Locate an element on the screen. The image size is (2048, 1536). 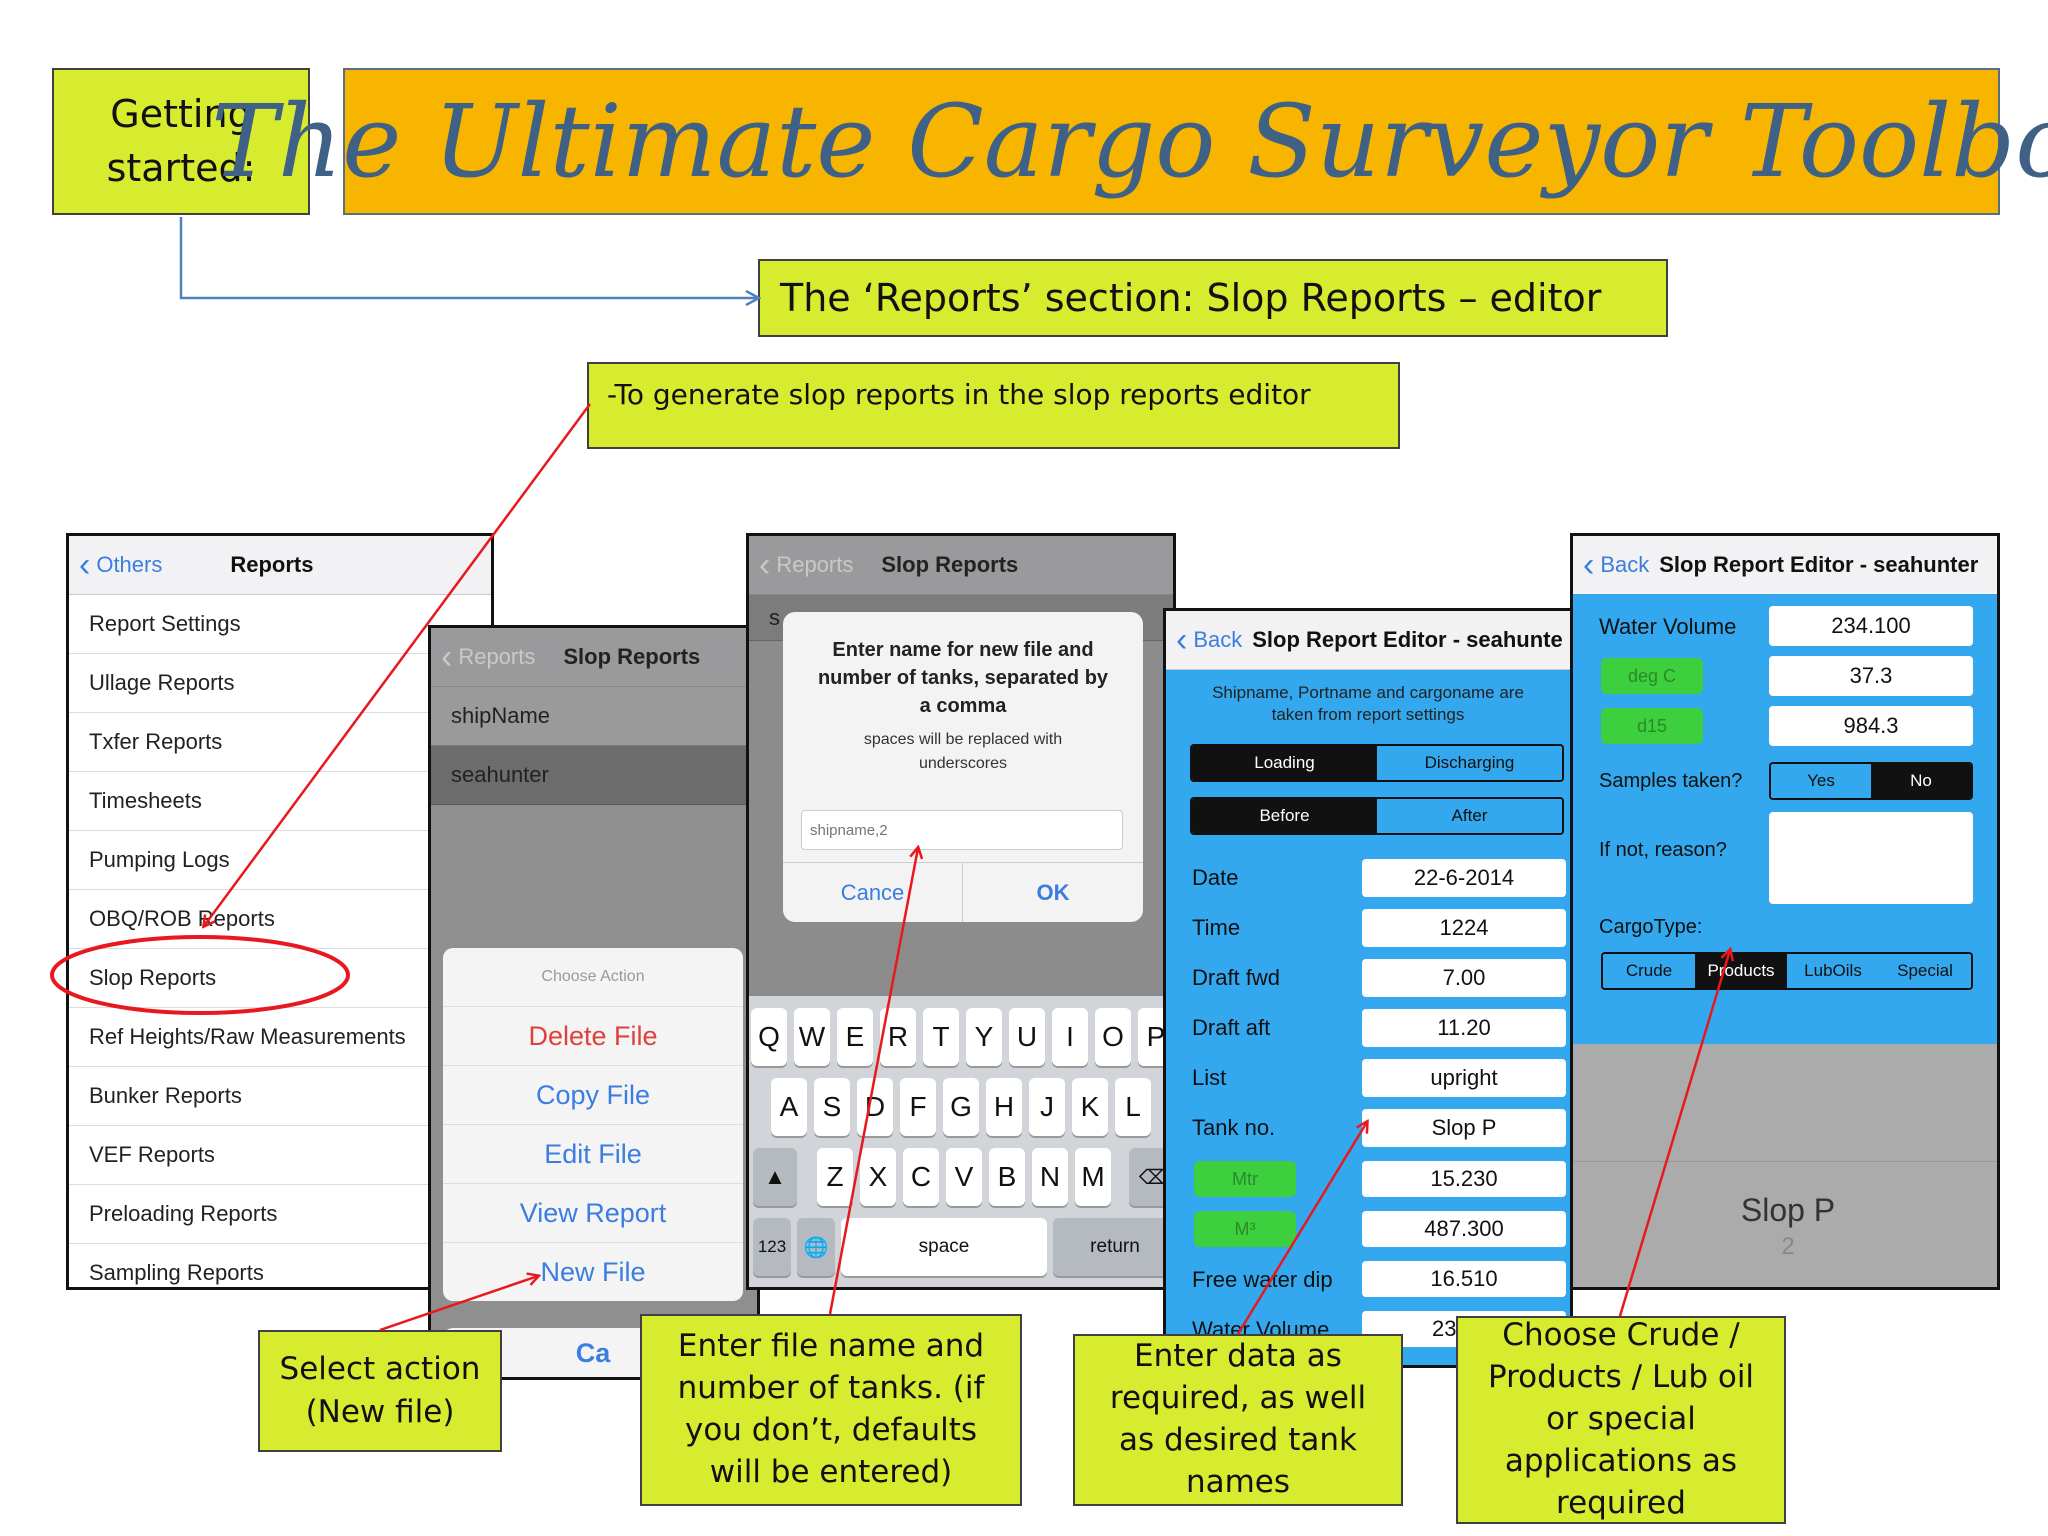
deg-c-button: deg C is located at coordinates (1652, 676).